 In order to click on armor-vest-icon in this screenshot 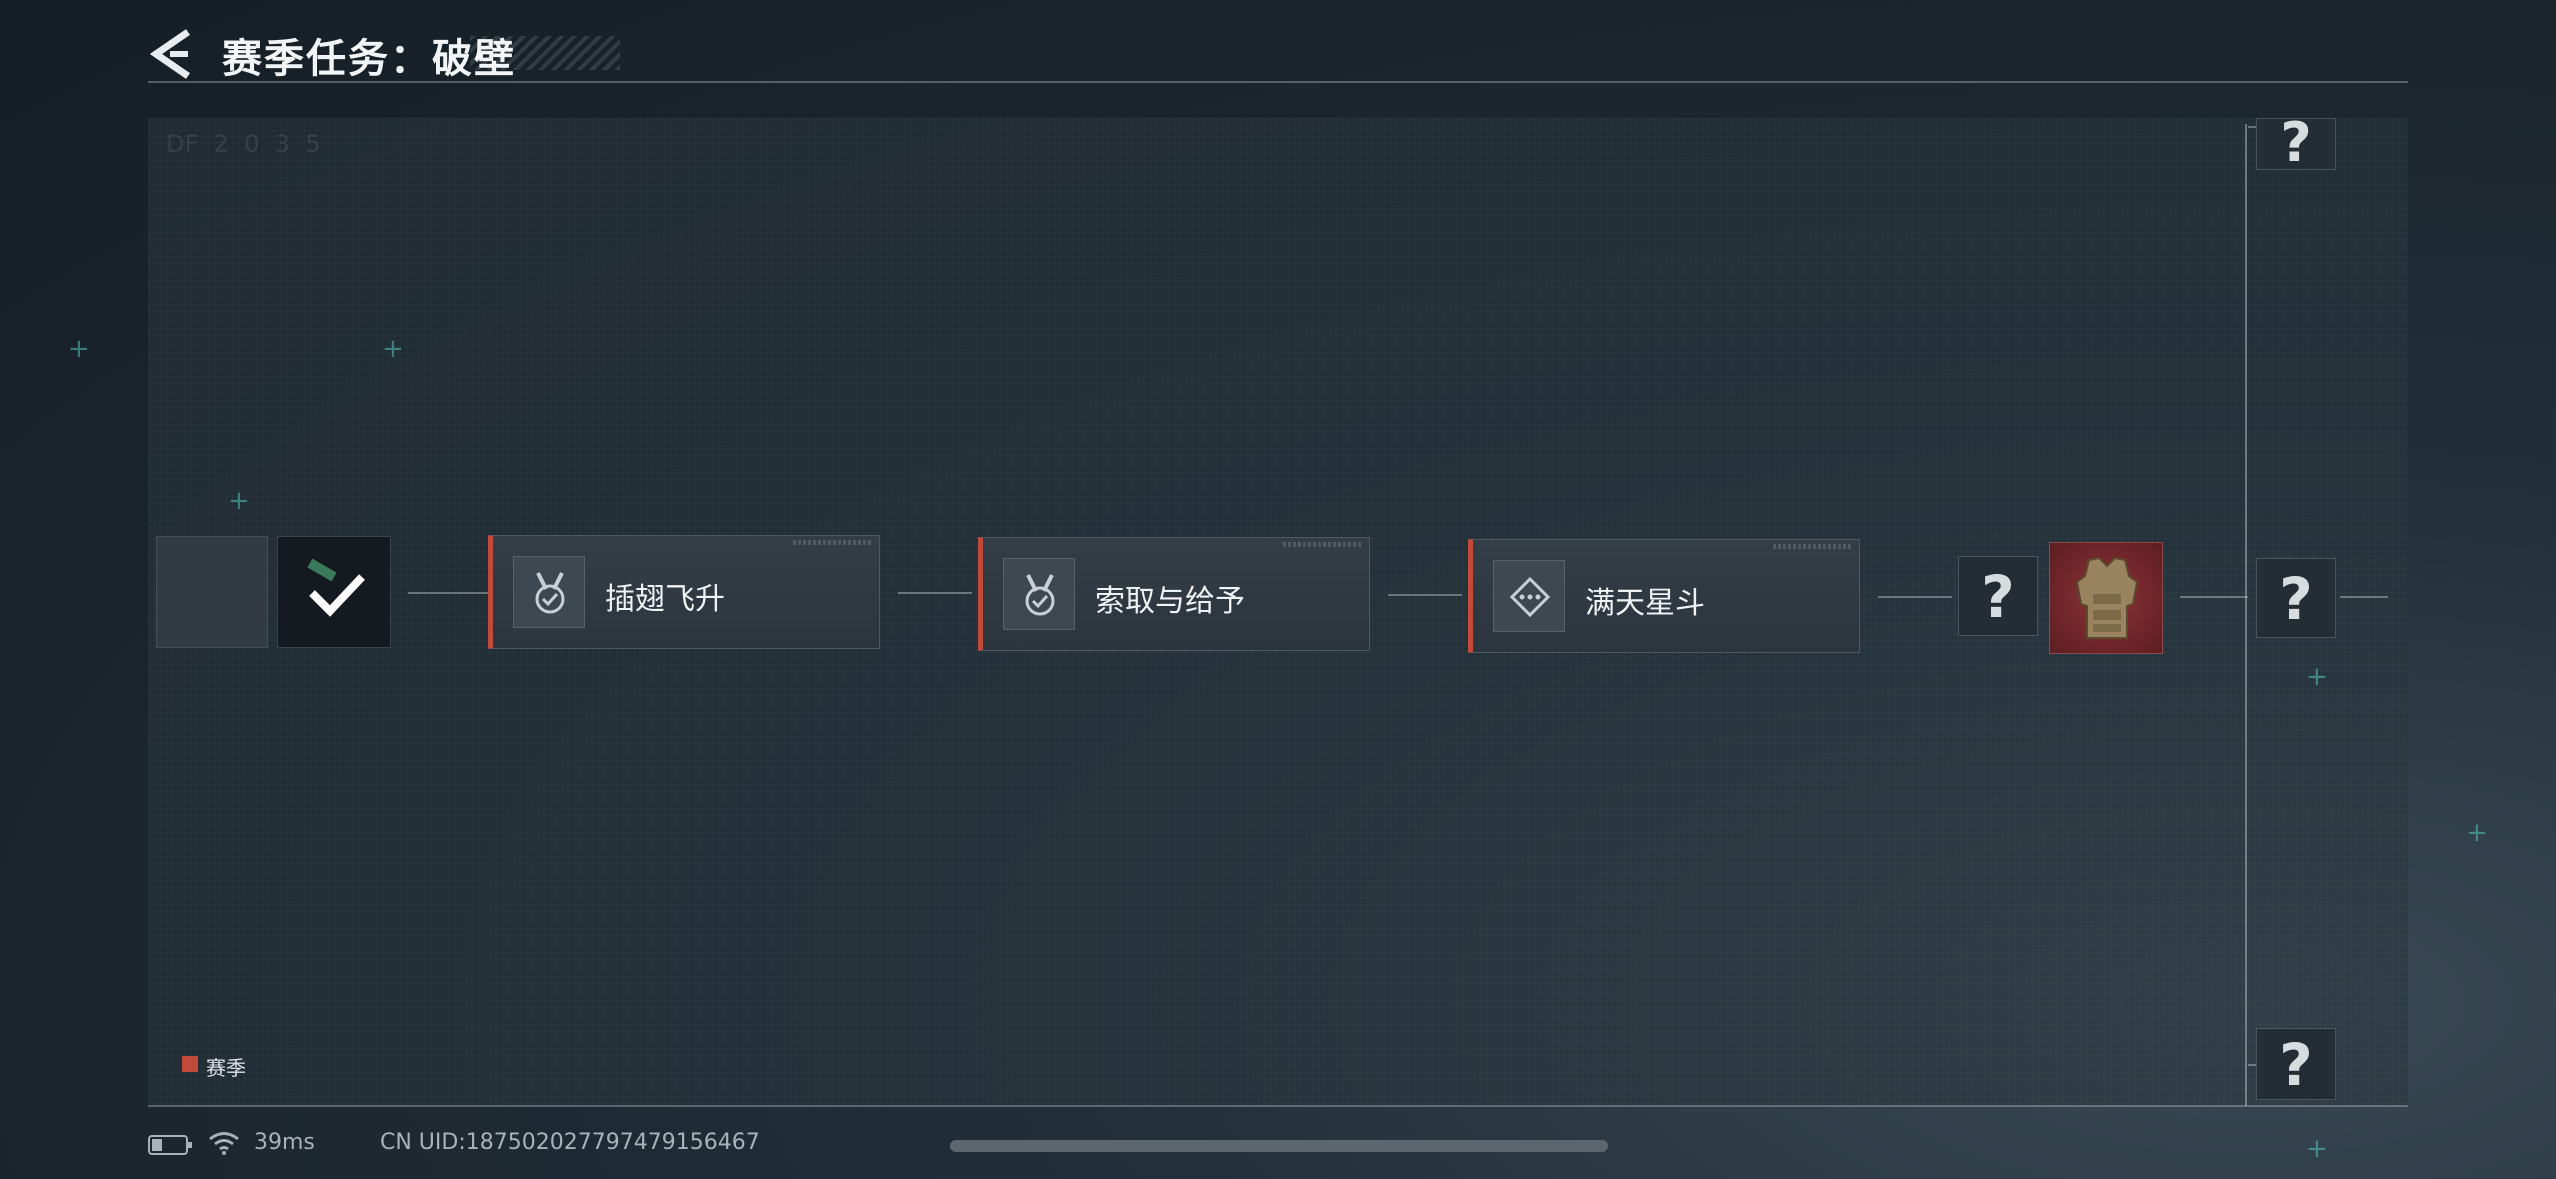, I will do `click(2107, 597)`.